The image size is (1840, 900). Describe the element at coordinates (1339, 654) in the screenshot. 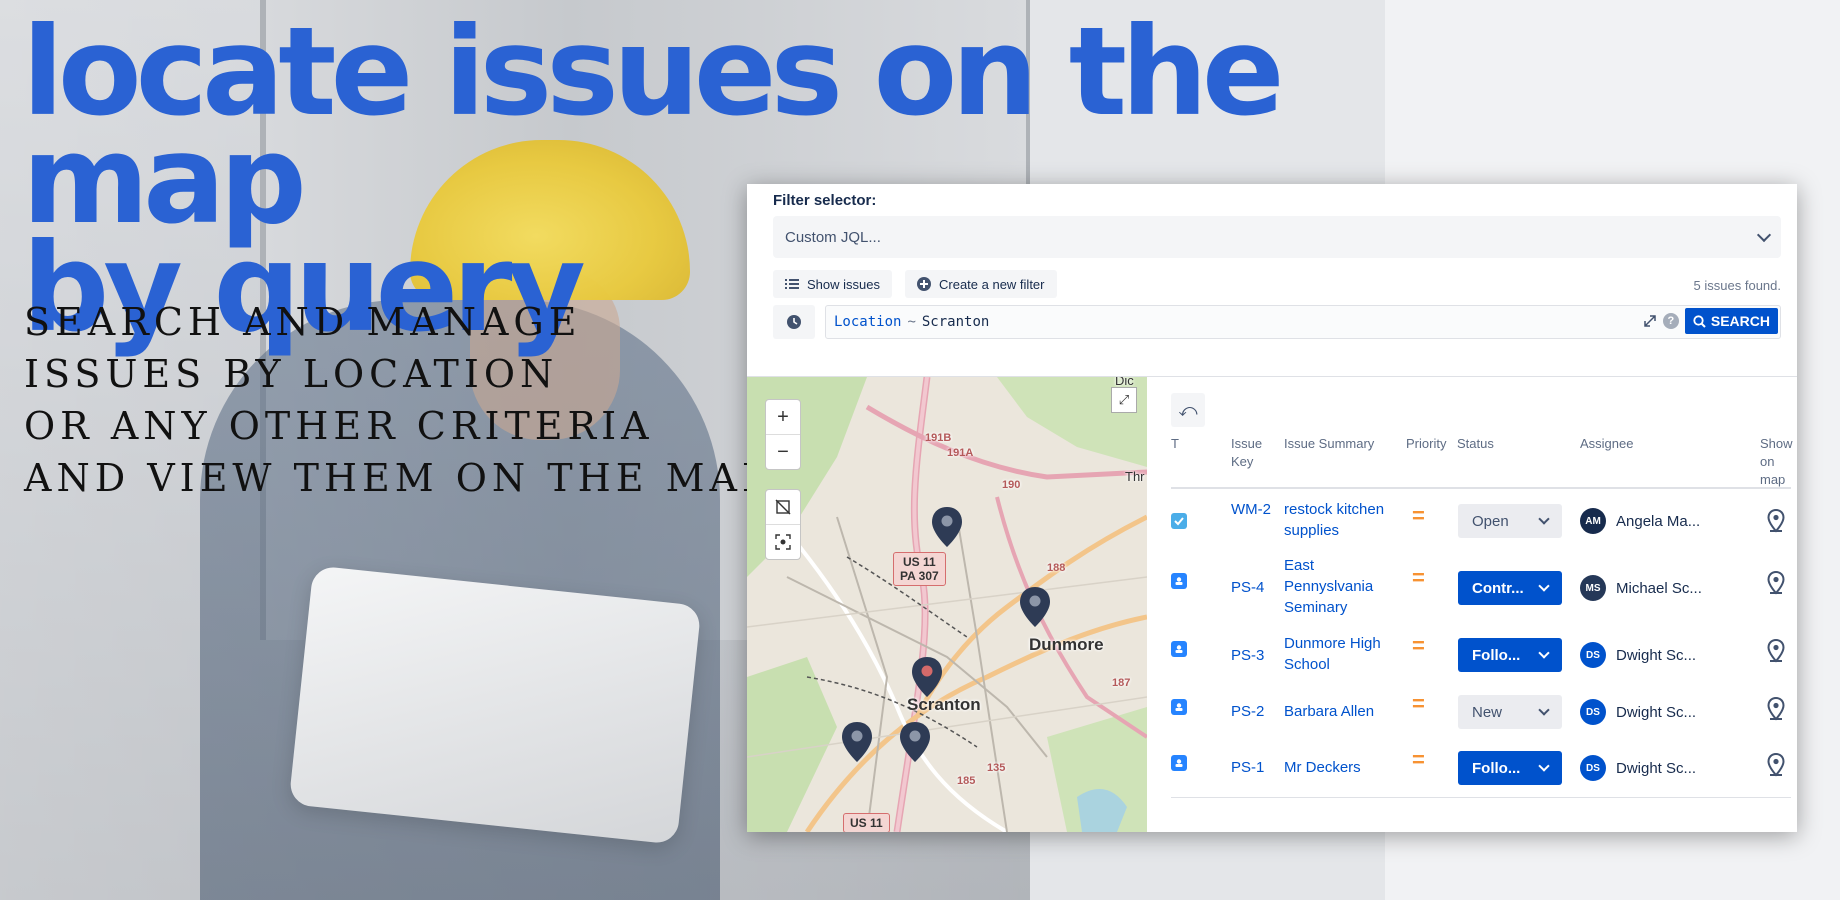

I see `issue-summary-link: Dunmore High School` at that location.